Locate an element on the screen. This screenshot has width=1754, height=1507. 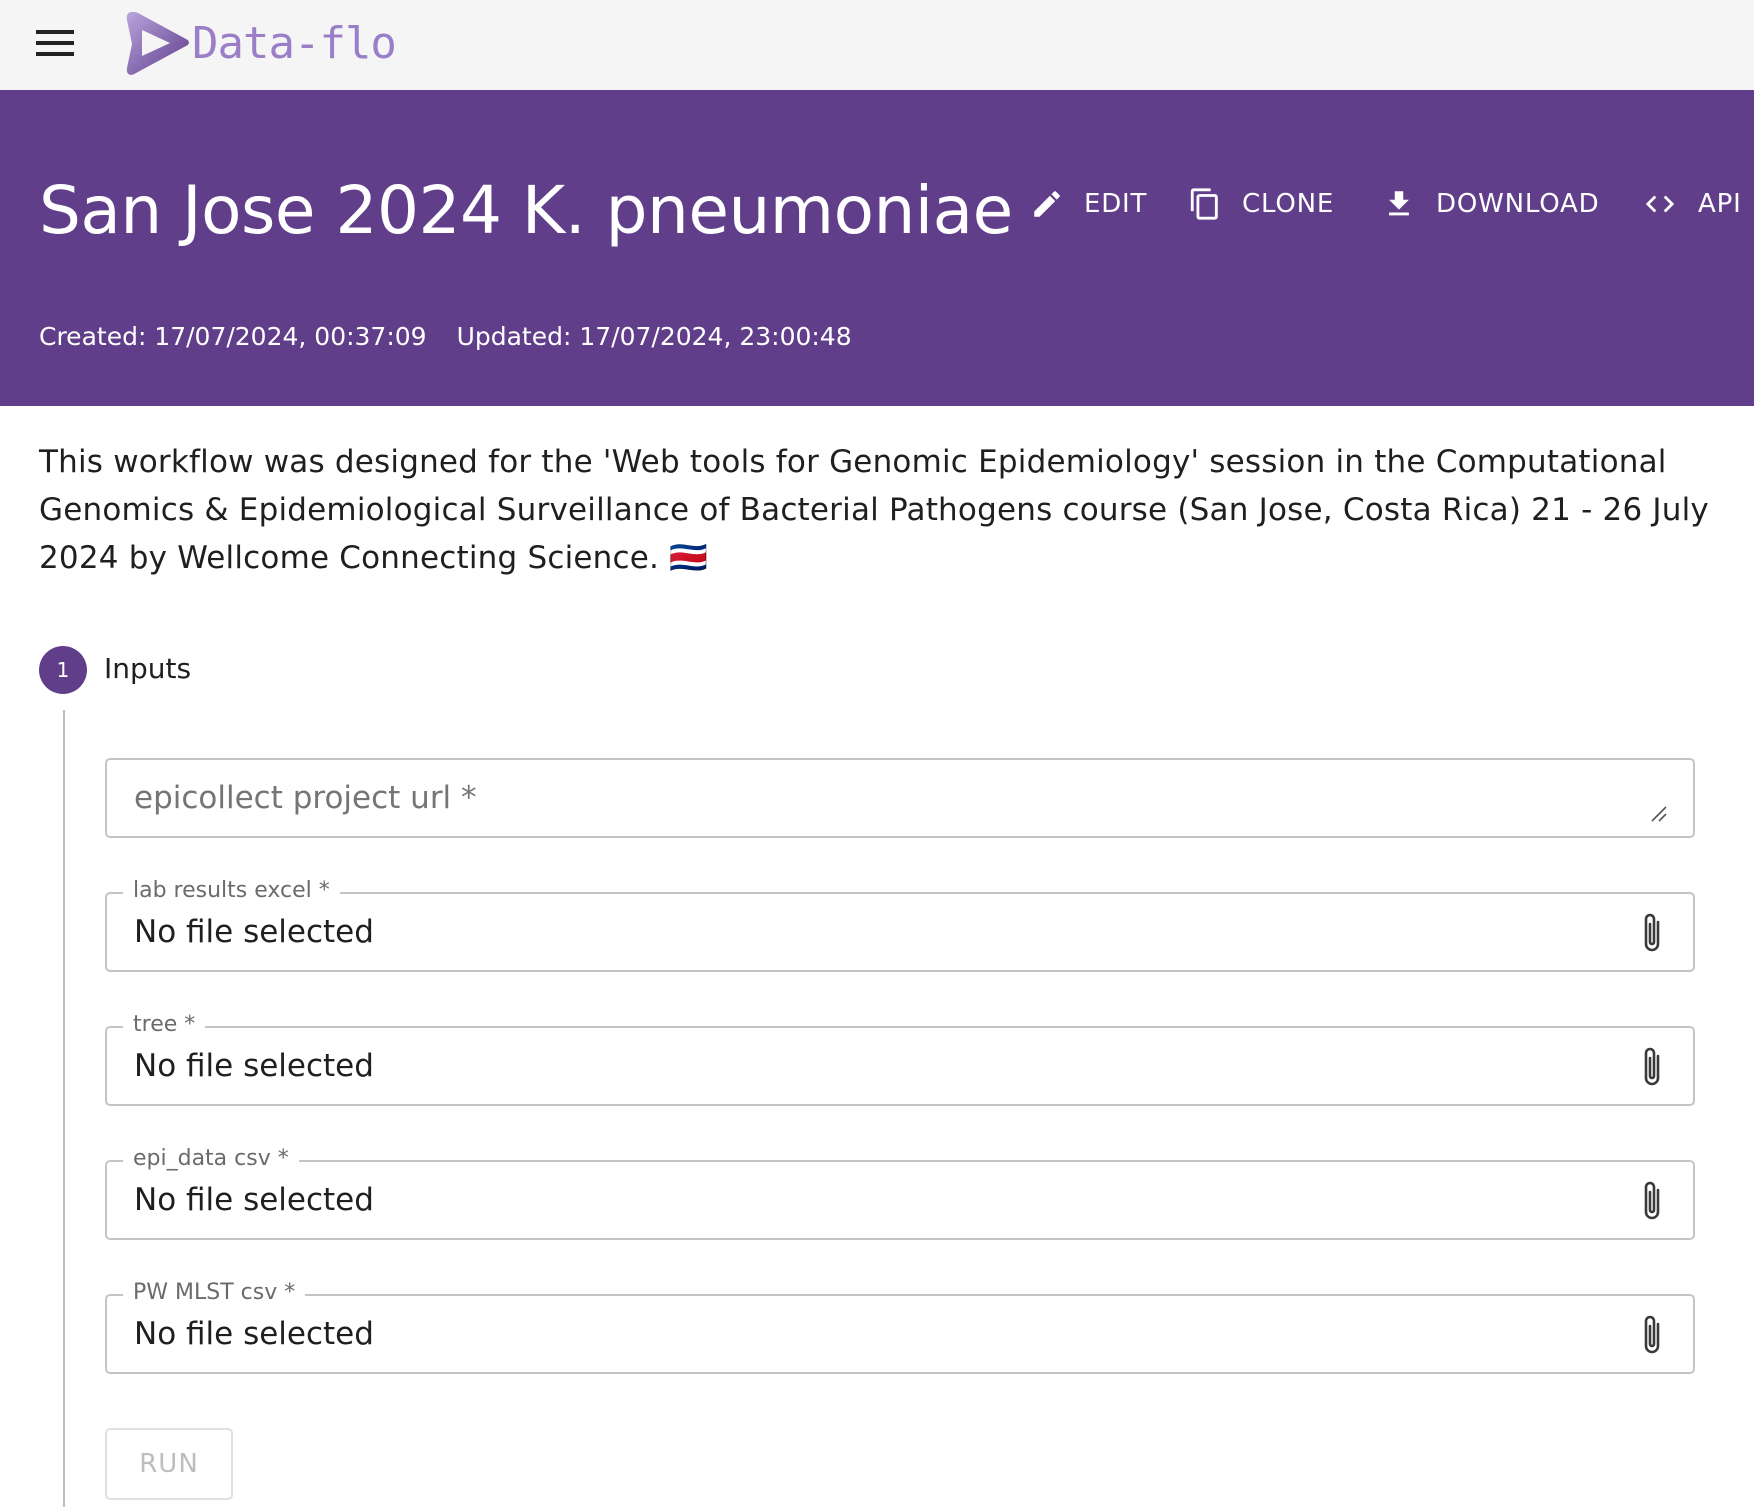
pencil-icon is located at coordinates (1047, 204).